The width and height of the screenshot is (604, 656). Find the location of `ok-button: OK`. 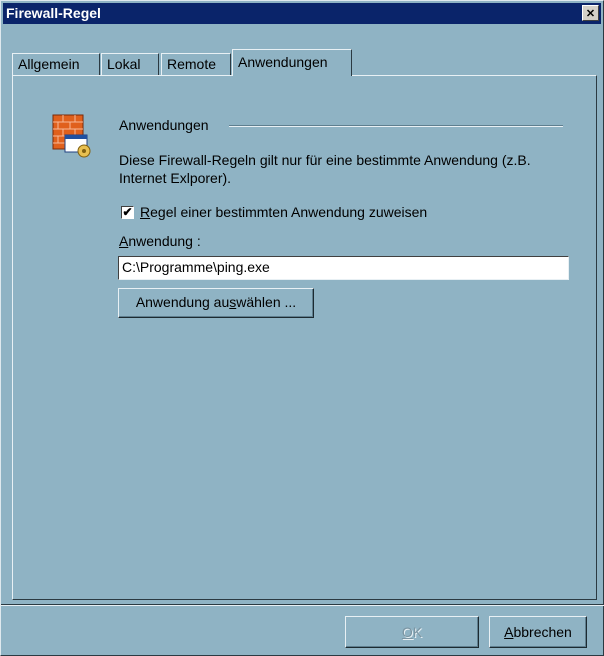

ok-button: OK is located at coordinates (412, 632).